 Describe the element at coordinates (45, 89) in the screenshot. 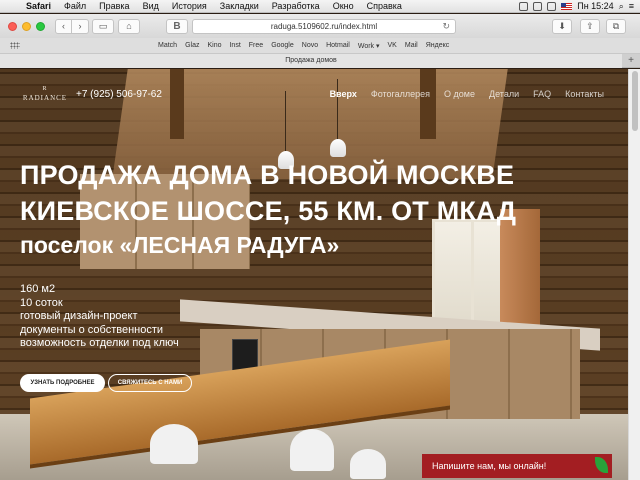

I see `logo-mark: R` at that location.